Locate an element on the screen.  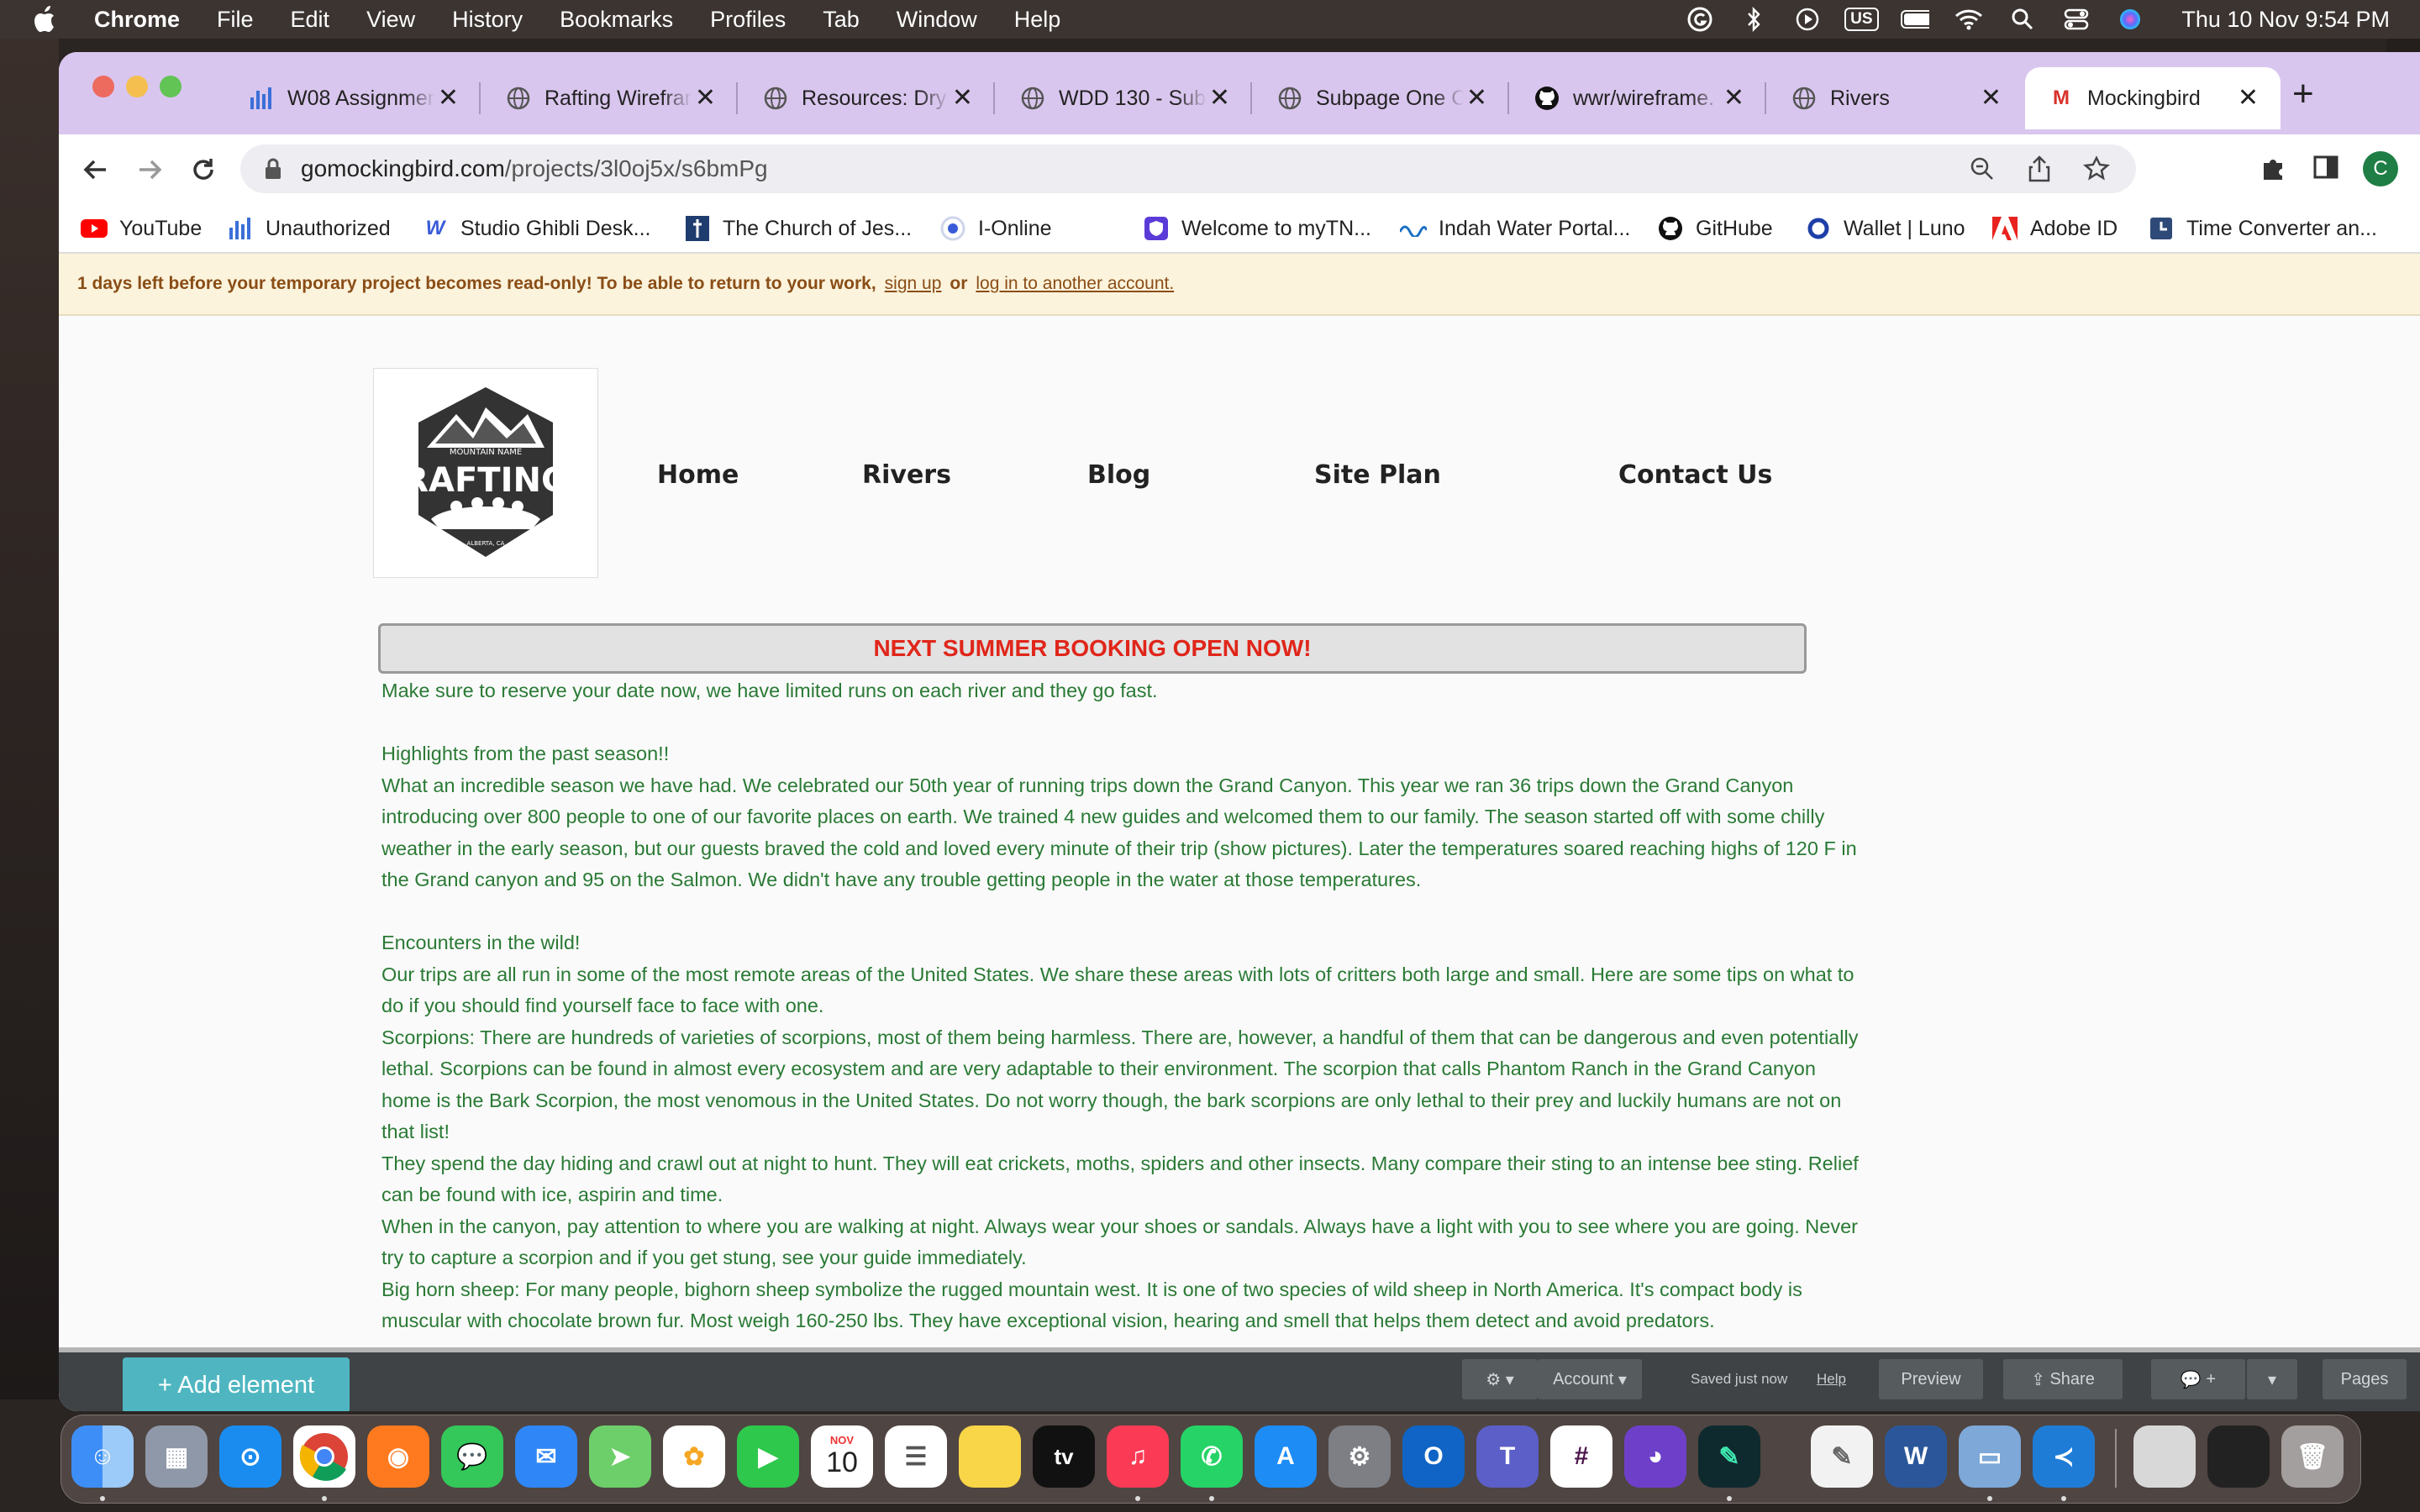
terminal-stack-icon is located at coordinates (2238, 1456).